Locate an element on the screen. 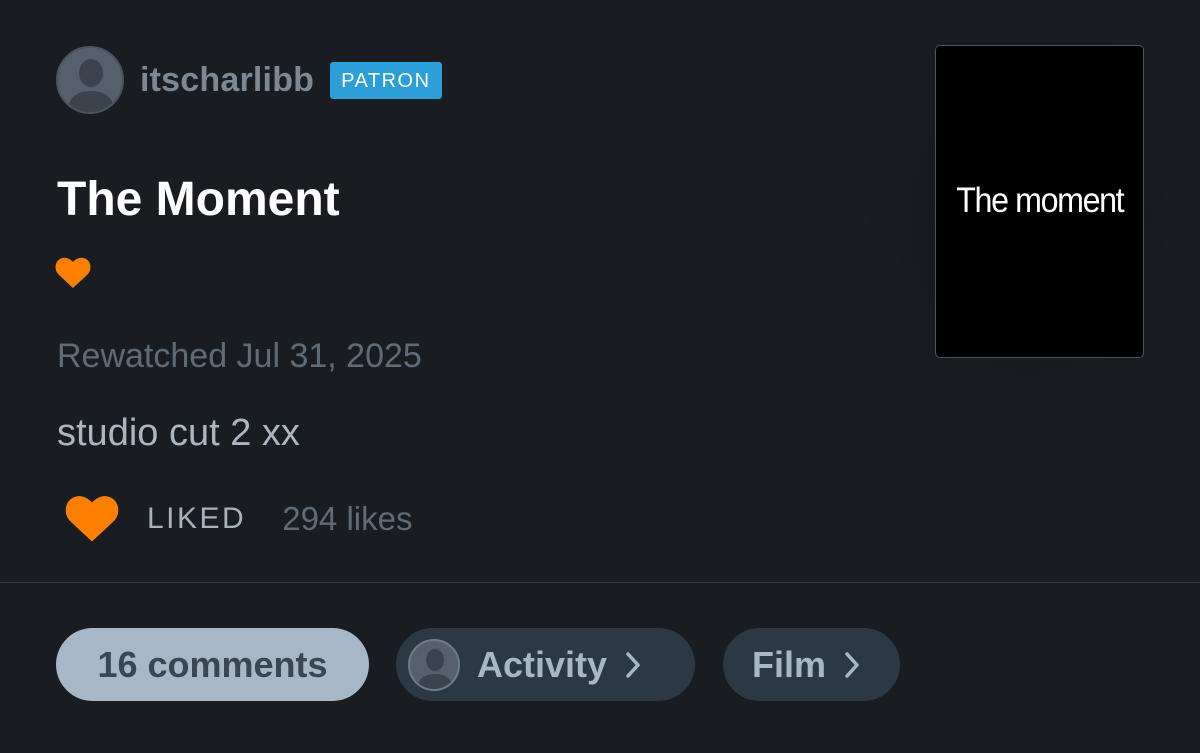  film-label: Film is located at coordinates (789, 664).